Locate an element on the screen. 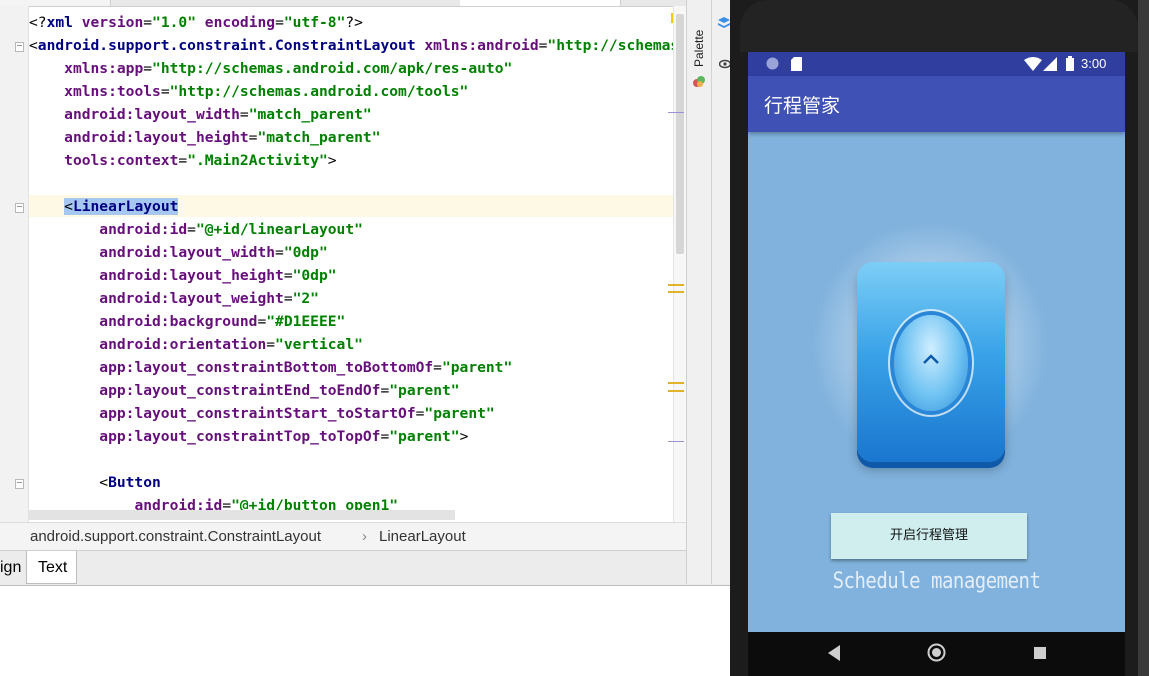 The width and height of the screenshot is (1149, 676). code-token: <? is located at coordinates (38, 22).